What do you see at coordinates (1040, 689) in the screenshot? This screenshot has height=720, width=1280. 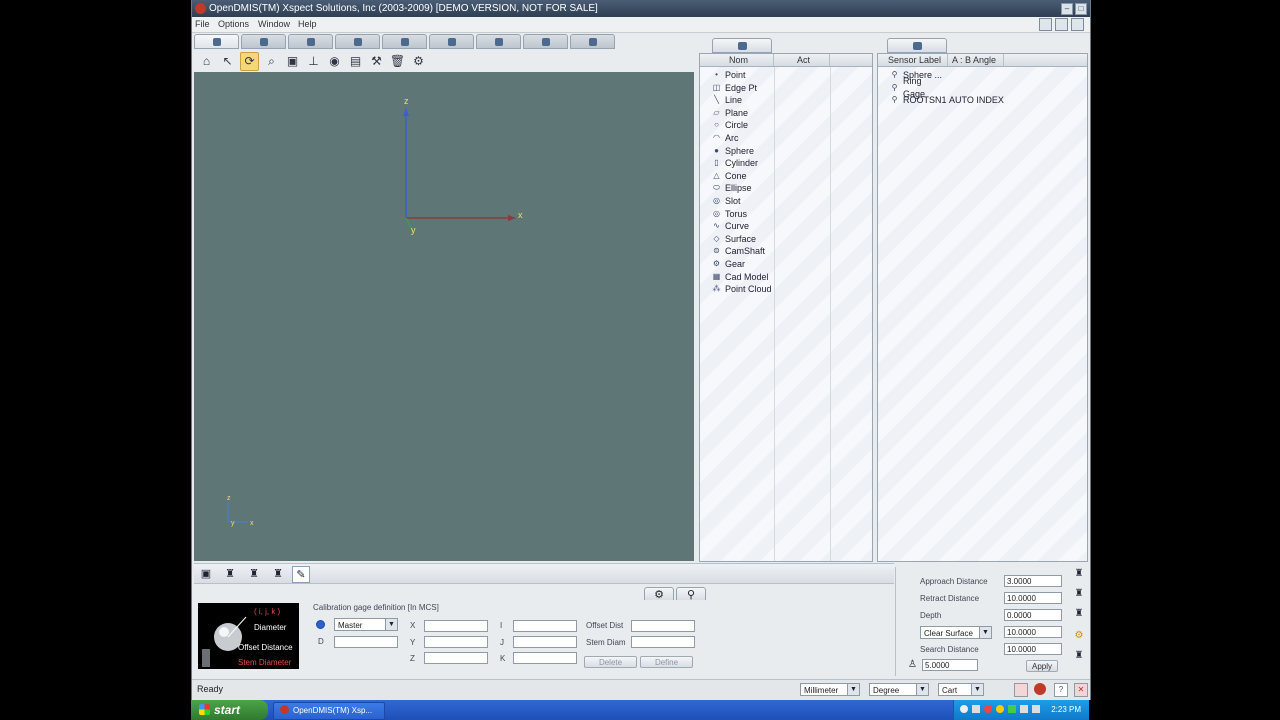 I see `record-icon` at bounding box center [1040, 689].